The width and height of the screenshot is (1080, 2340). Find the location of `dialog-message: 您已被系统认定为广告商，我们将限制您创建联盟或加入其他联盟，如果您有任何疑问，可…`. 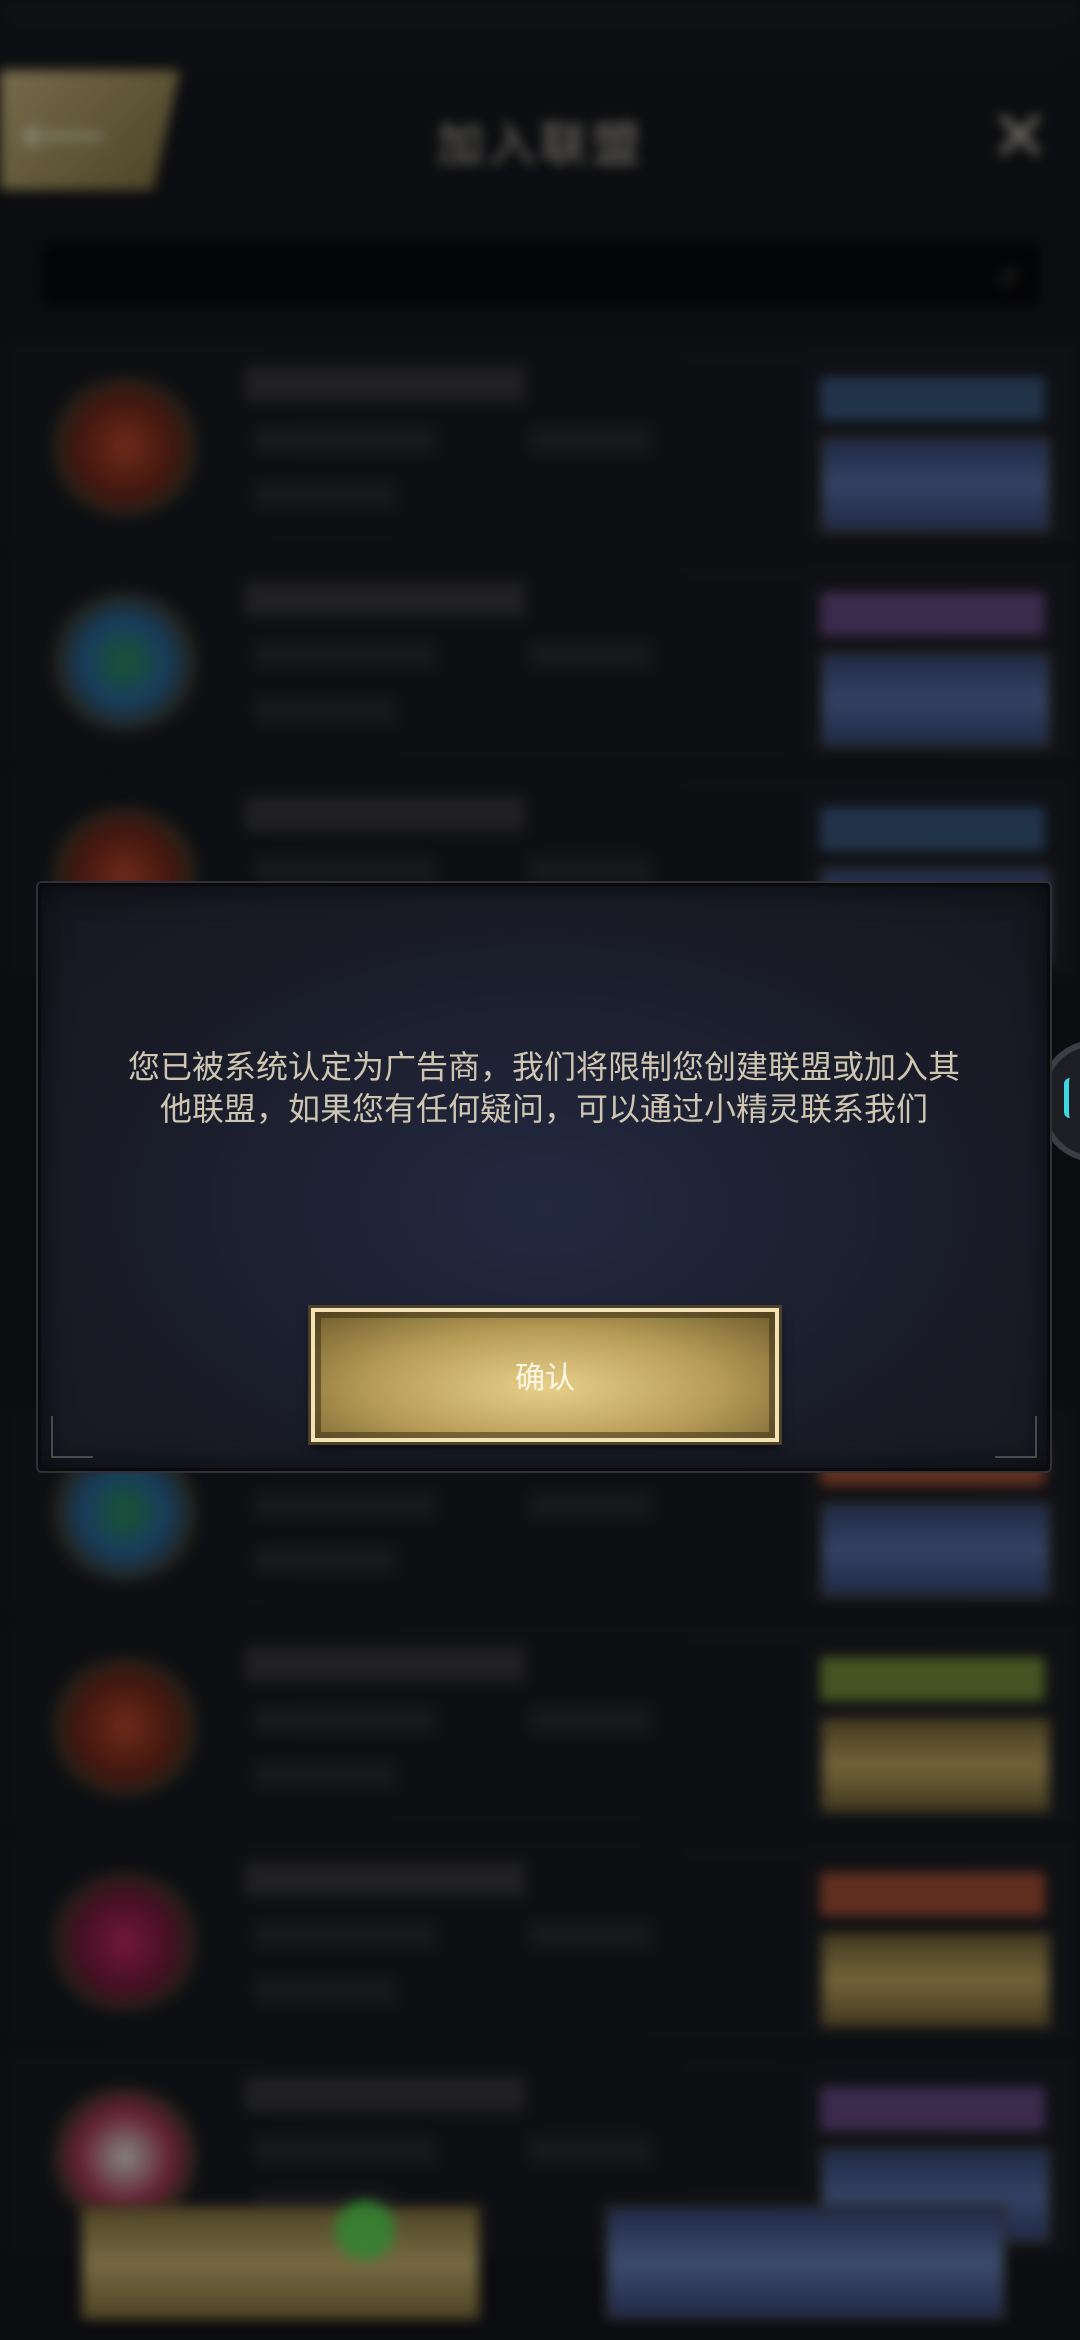

dialog-message: 您已被系统认定为广告商，我们将限制您创建联盟或加入其他联盟，如果您有任何疑问，可… is located at coordinates (543, 1088).